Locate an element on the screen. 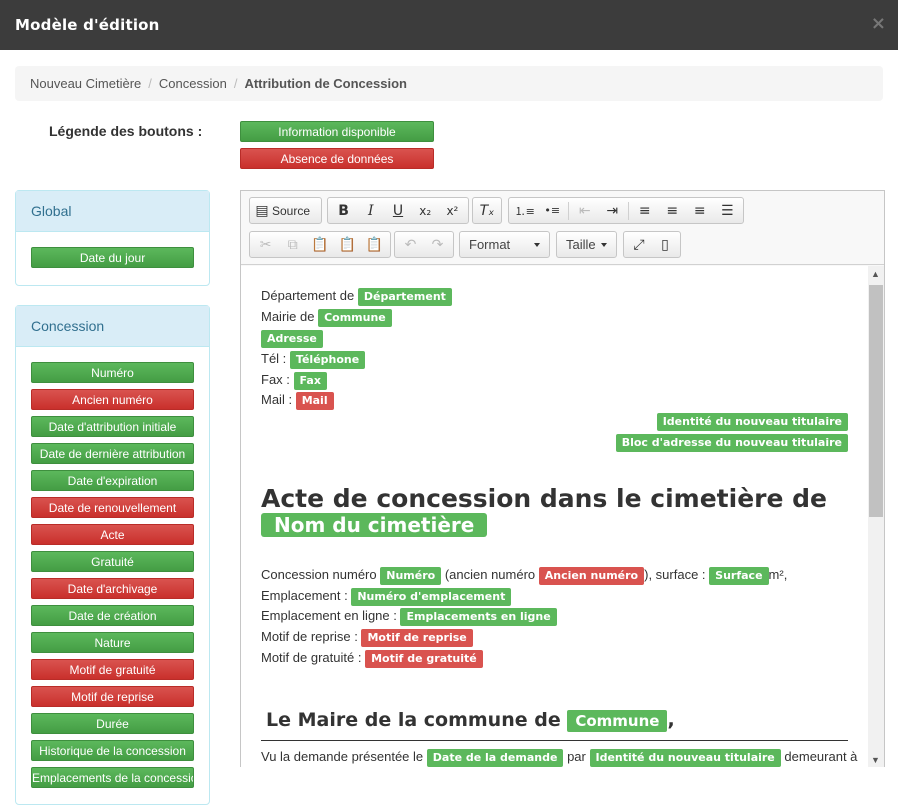 Image resolution: width=898 pixels, height=805 pixels. placeholder-tag: Ancien numéro is located at coordinates (591, 576).